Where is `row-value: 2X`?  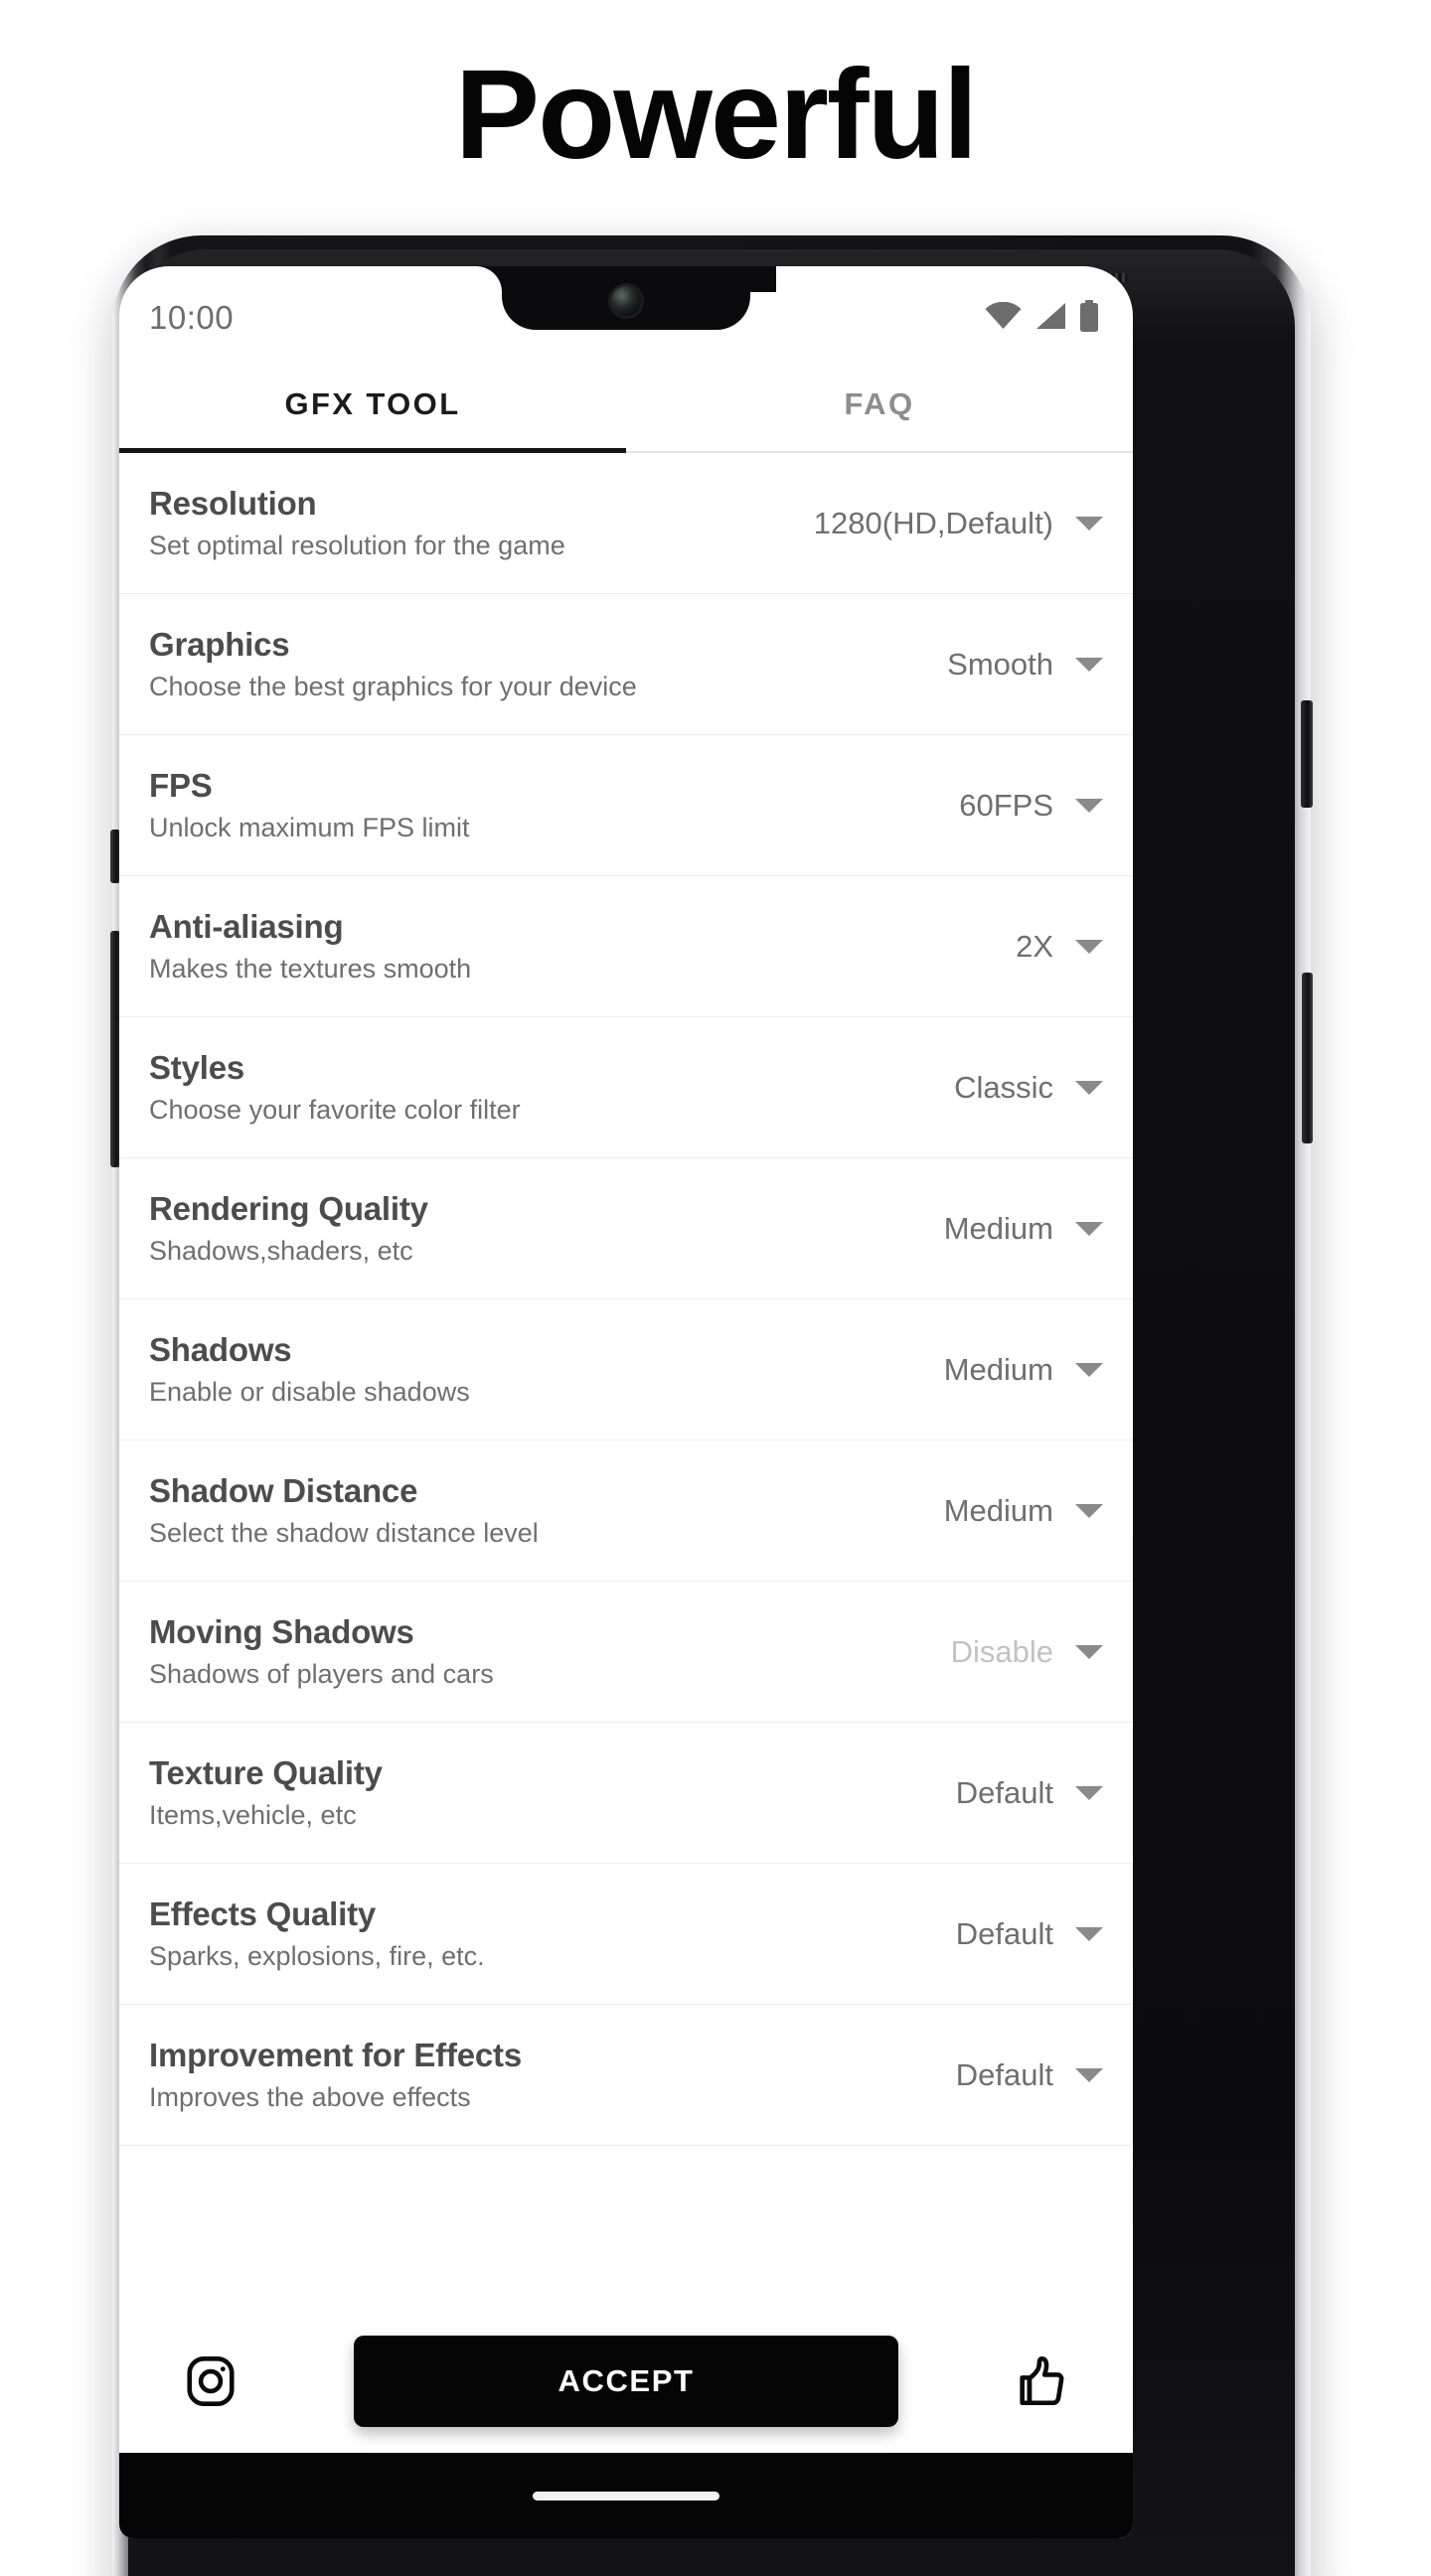
row-value: 2X is located at coordinates (1034, 947).